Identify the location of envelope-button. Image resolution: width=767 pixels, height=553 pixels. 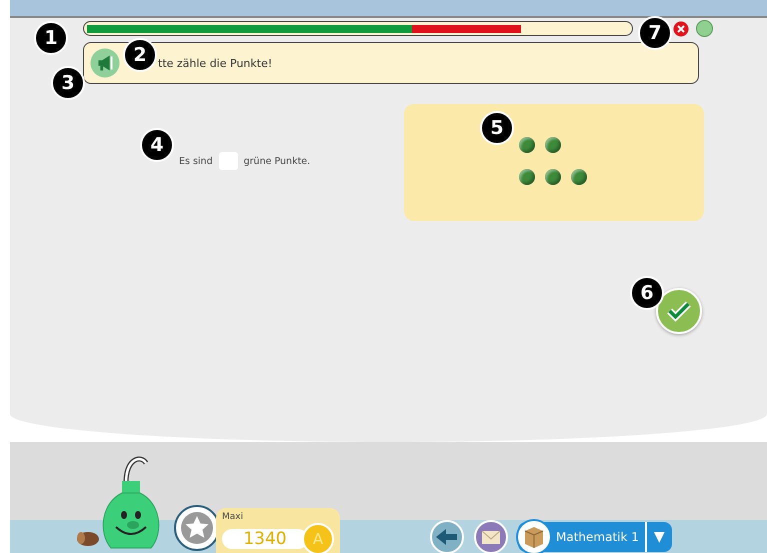
(491, 536).